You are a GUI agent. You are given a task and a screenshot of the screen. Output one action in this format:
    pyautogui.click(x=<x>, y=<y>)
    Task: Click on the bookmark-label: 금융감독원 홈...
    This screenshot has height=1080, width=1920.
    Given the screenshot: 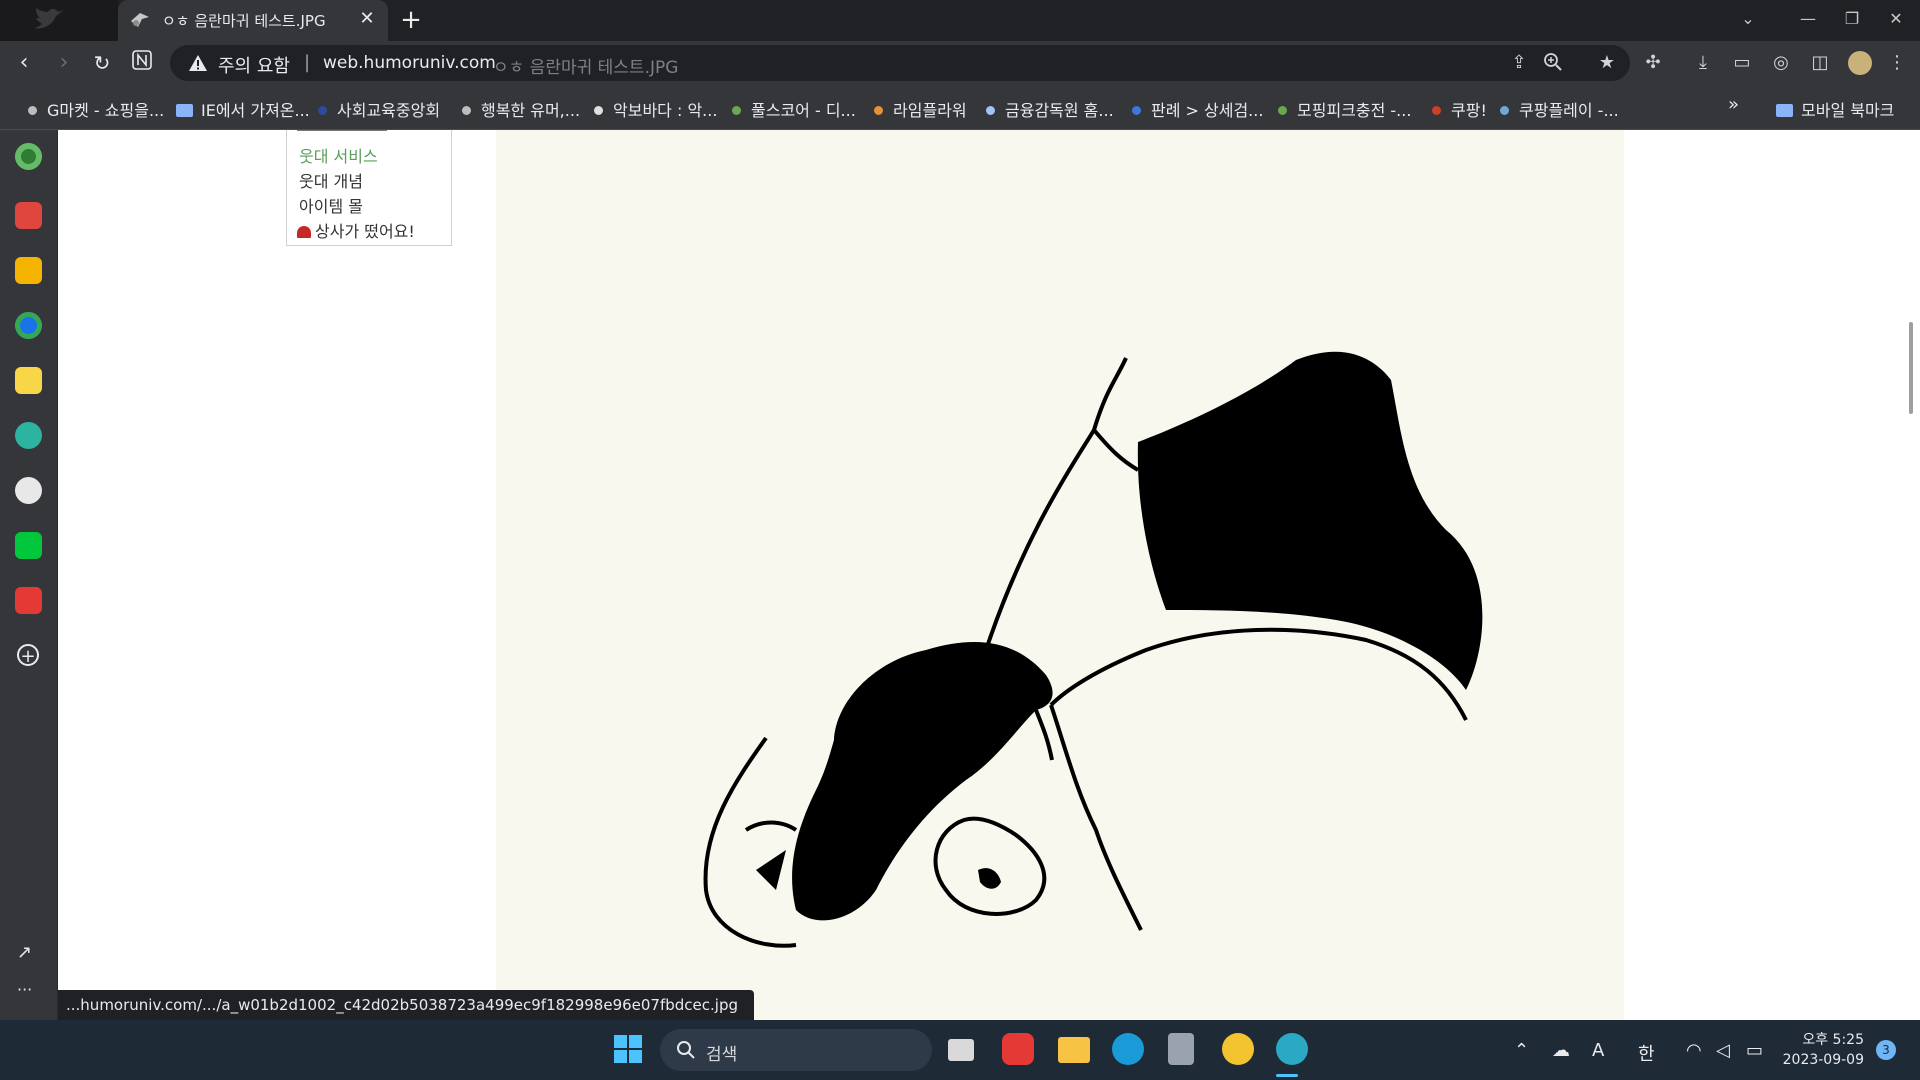 What is the action you would take?
    pyautogui.click(x=1059, y=110)
    